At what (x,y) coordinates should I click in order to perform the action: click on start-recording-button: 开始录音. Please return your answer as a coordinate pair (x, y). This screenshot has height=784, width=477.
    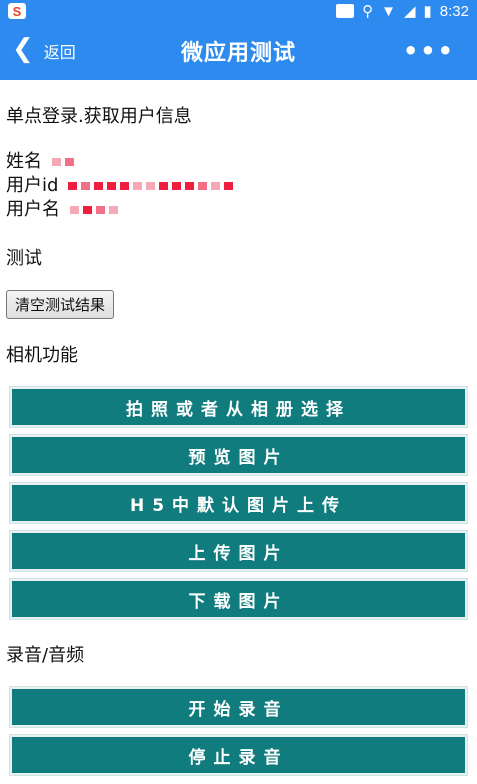
    Looking at the image, I should click on (238, 707).